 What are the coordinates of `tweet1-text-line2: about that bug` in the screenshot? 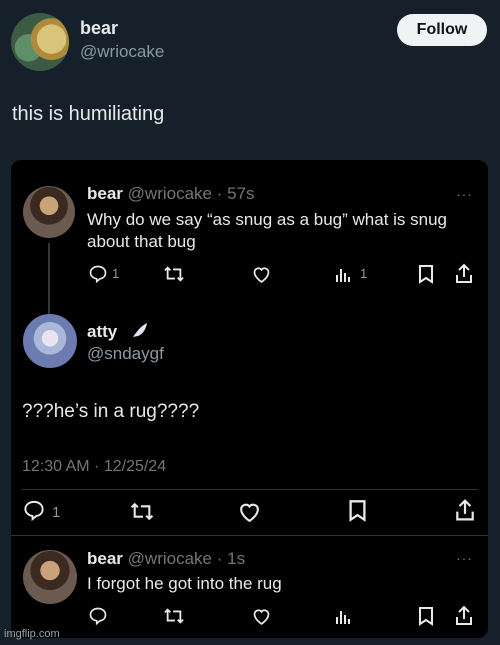 It's located at (141, 241).